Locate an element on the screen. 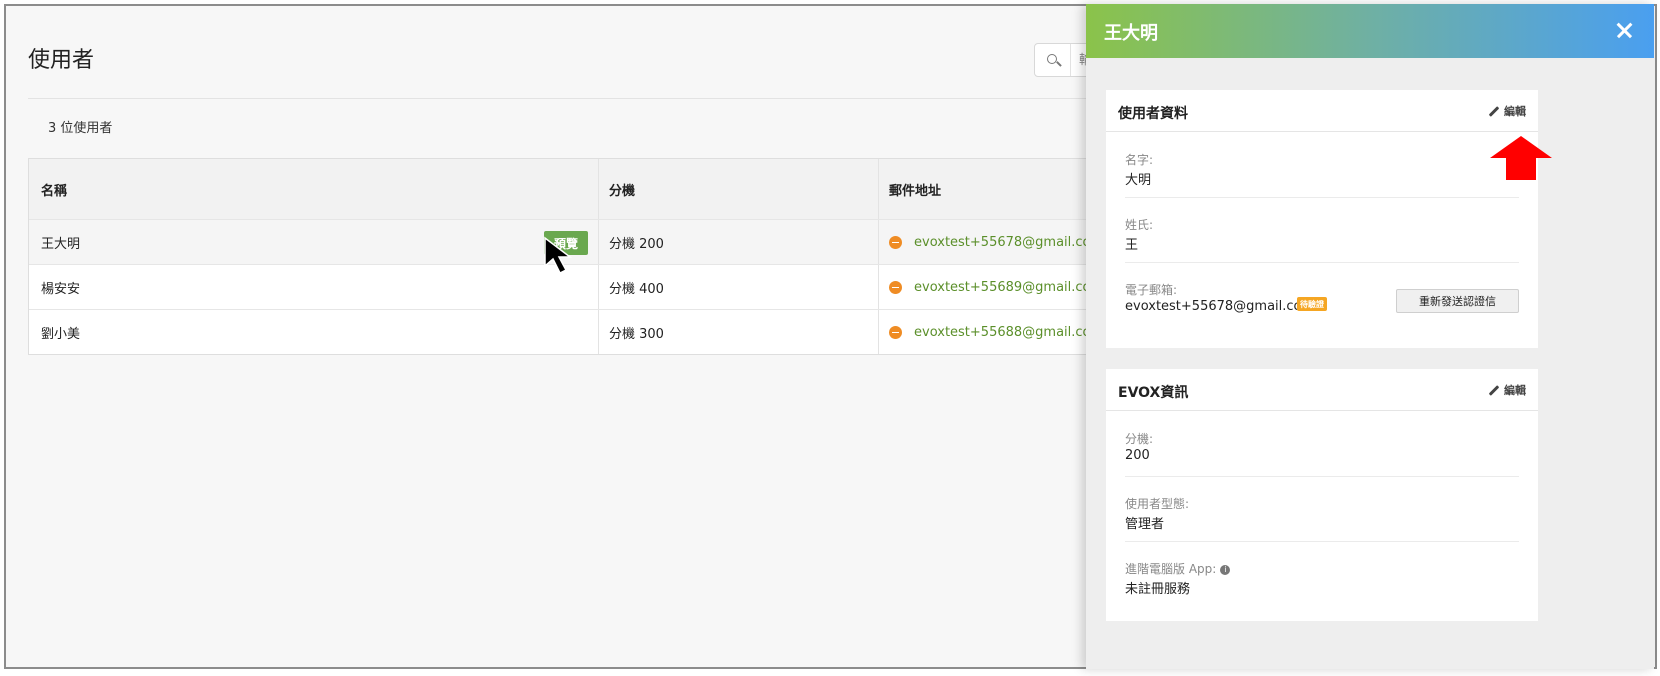  table-row: 劉小美 分機 300 evoxtest+55688@gmail.com is located at coordinates (593, 331).